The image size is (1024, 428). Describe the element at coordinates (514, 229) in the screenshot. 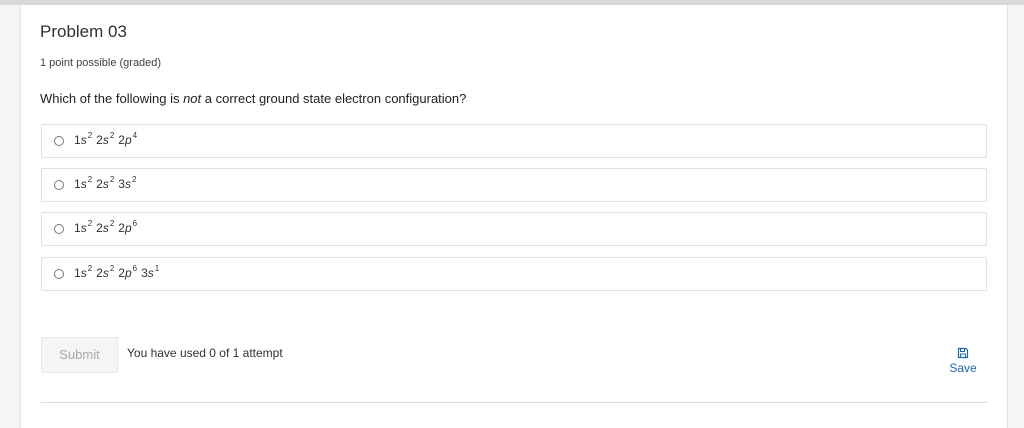

I see `choice-option-3: 1s2 2s2 2p6` at that location.